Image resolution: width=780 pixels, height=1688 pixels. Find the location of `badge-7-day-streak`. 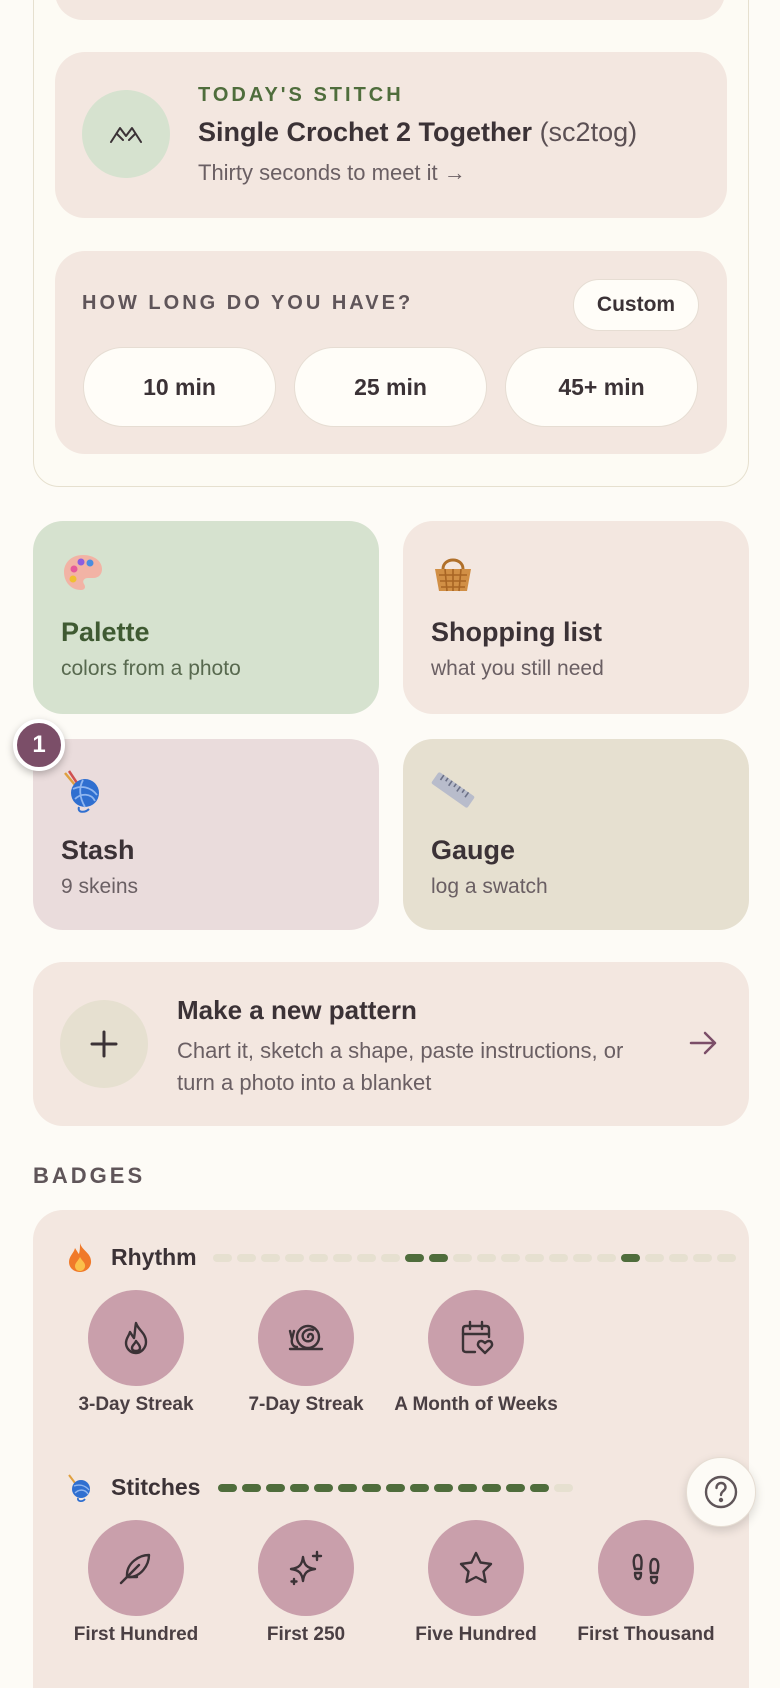

badge-7-day-streak is located at coordinates (306, 1338).